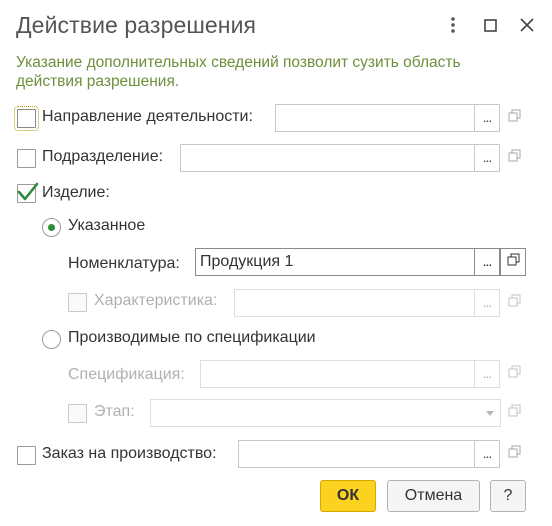 The height and width of the screenshot is (526, 552). I want to click on produced-by-spec-radio, so click(51, 339).